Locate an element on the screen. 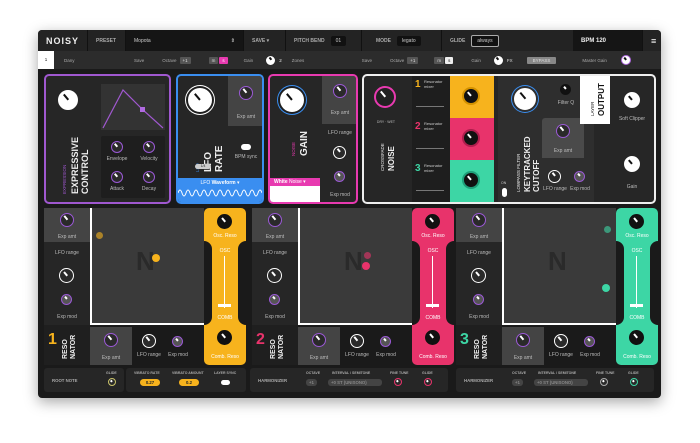 This screenshot has width=700, height=443. noise-type-select: White Noise ▾ is located at coordinates (295, 182).